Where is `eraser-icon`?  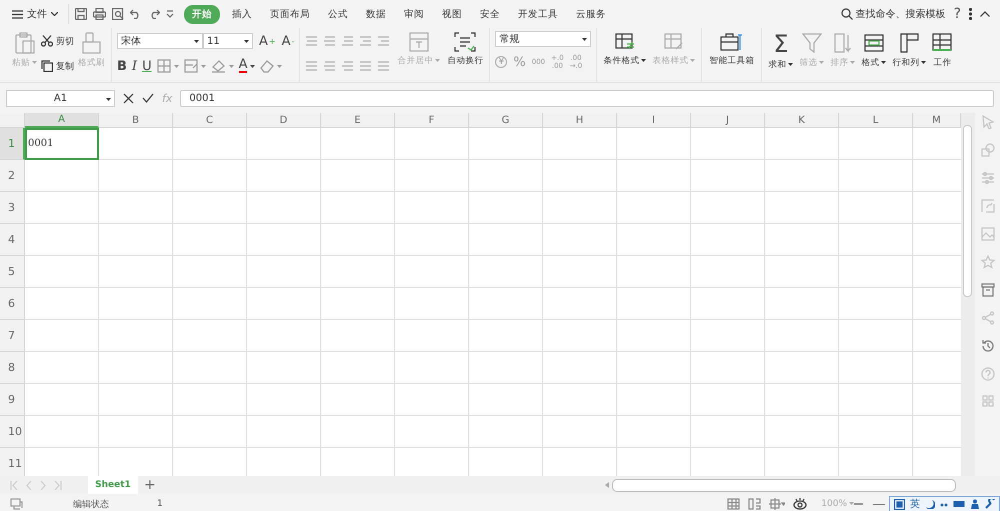
eraser-icon is located at coordinates (267, 66).